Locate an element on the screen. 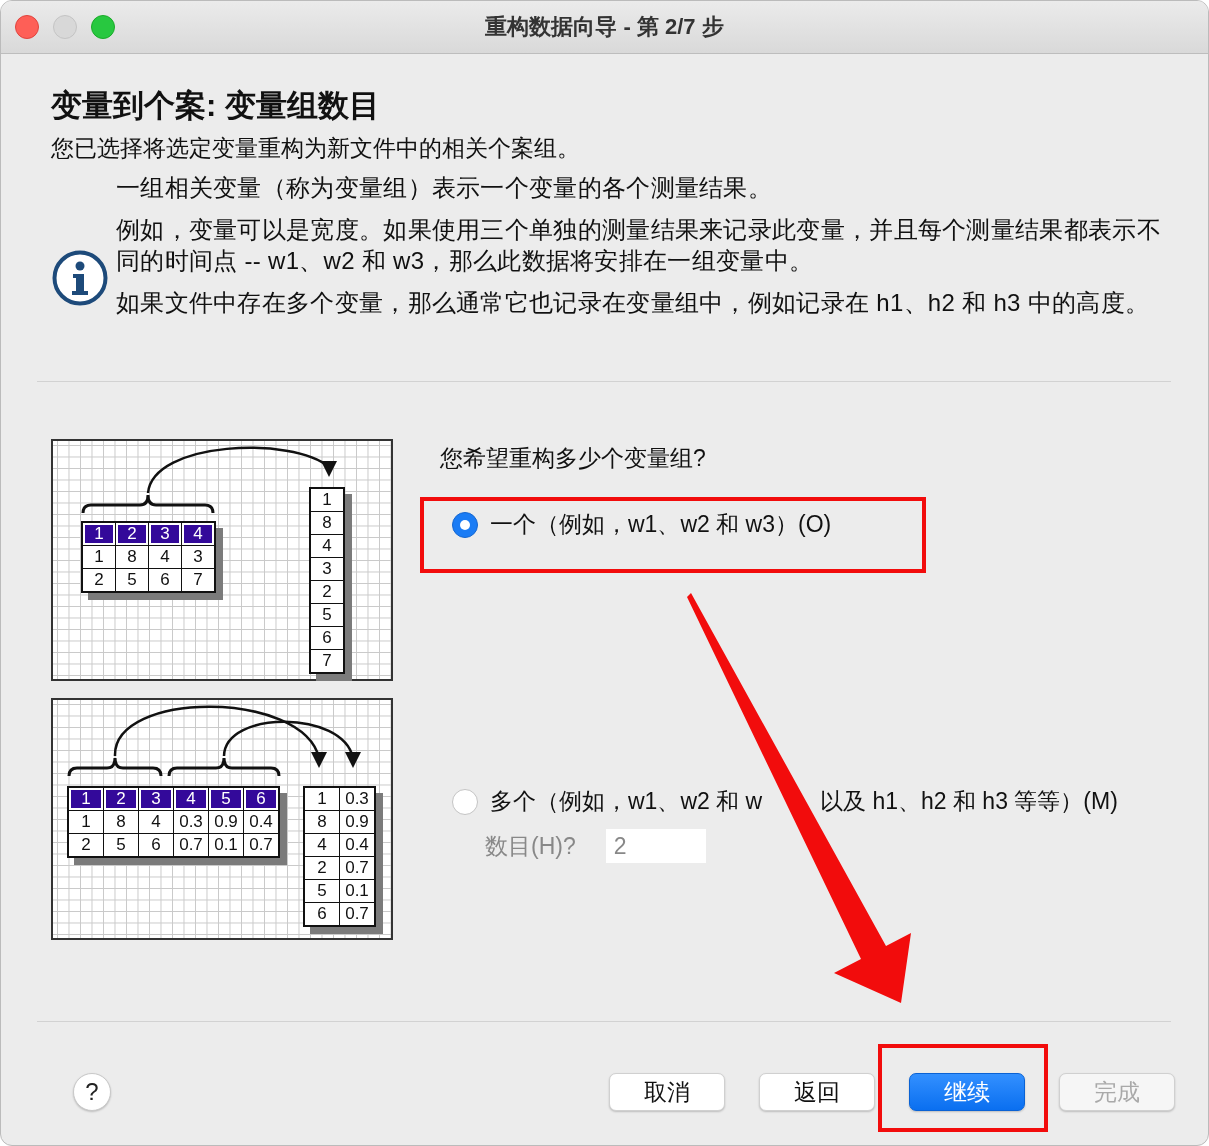  question-text: 您希望重构多少个变量组? is located at coordinates (573, 458).